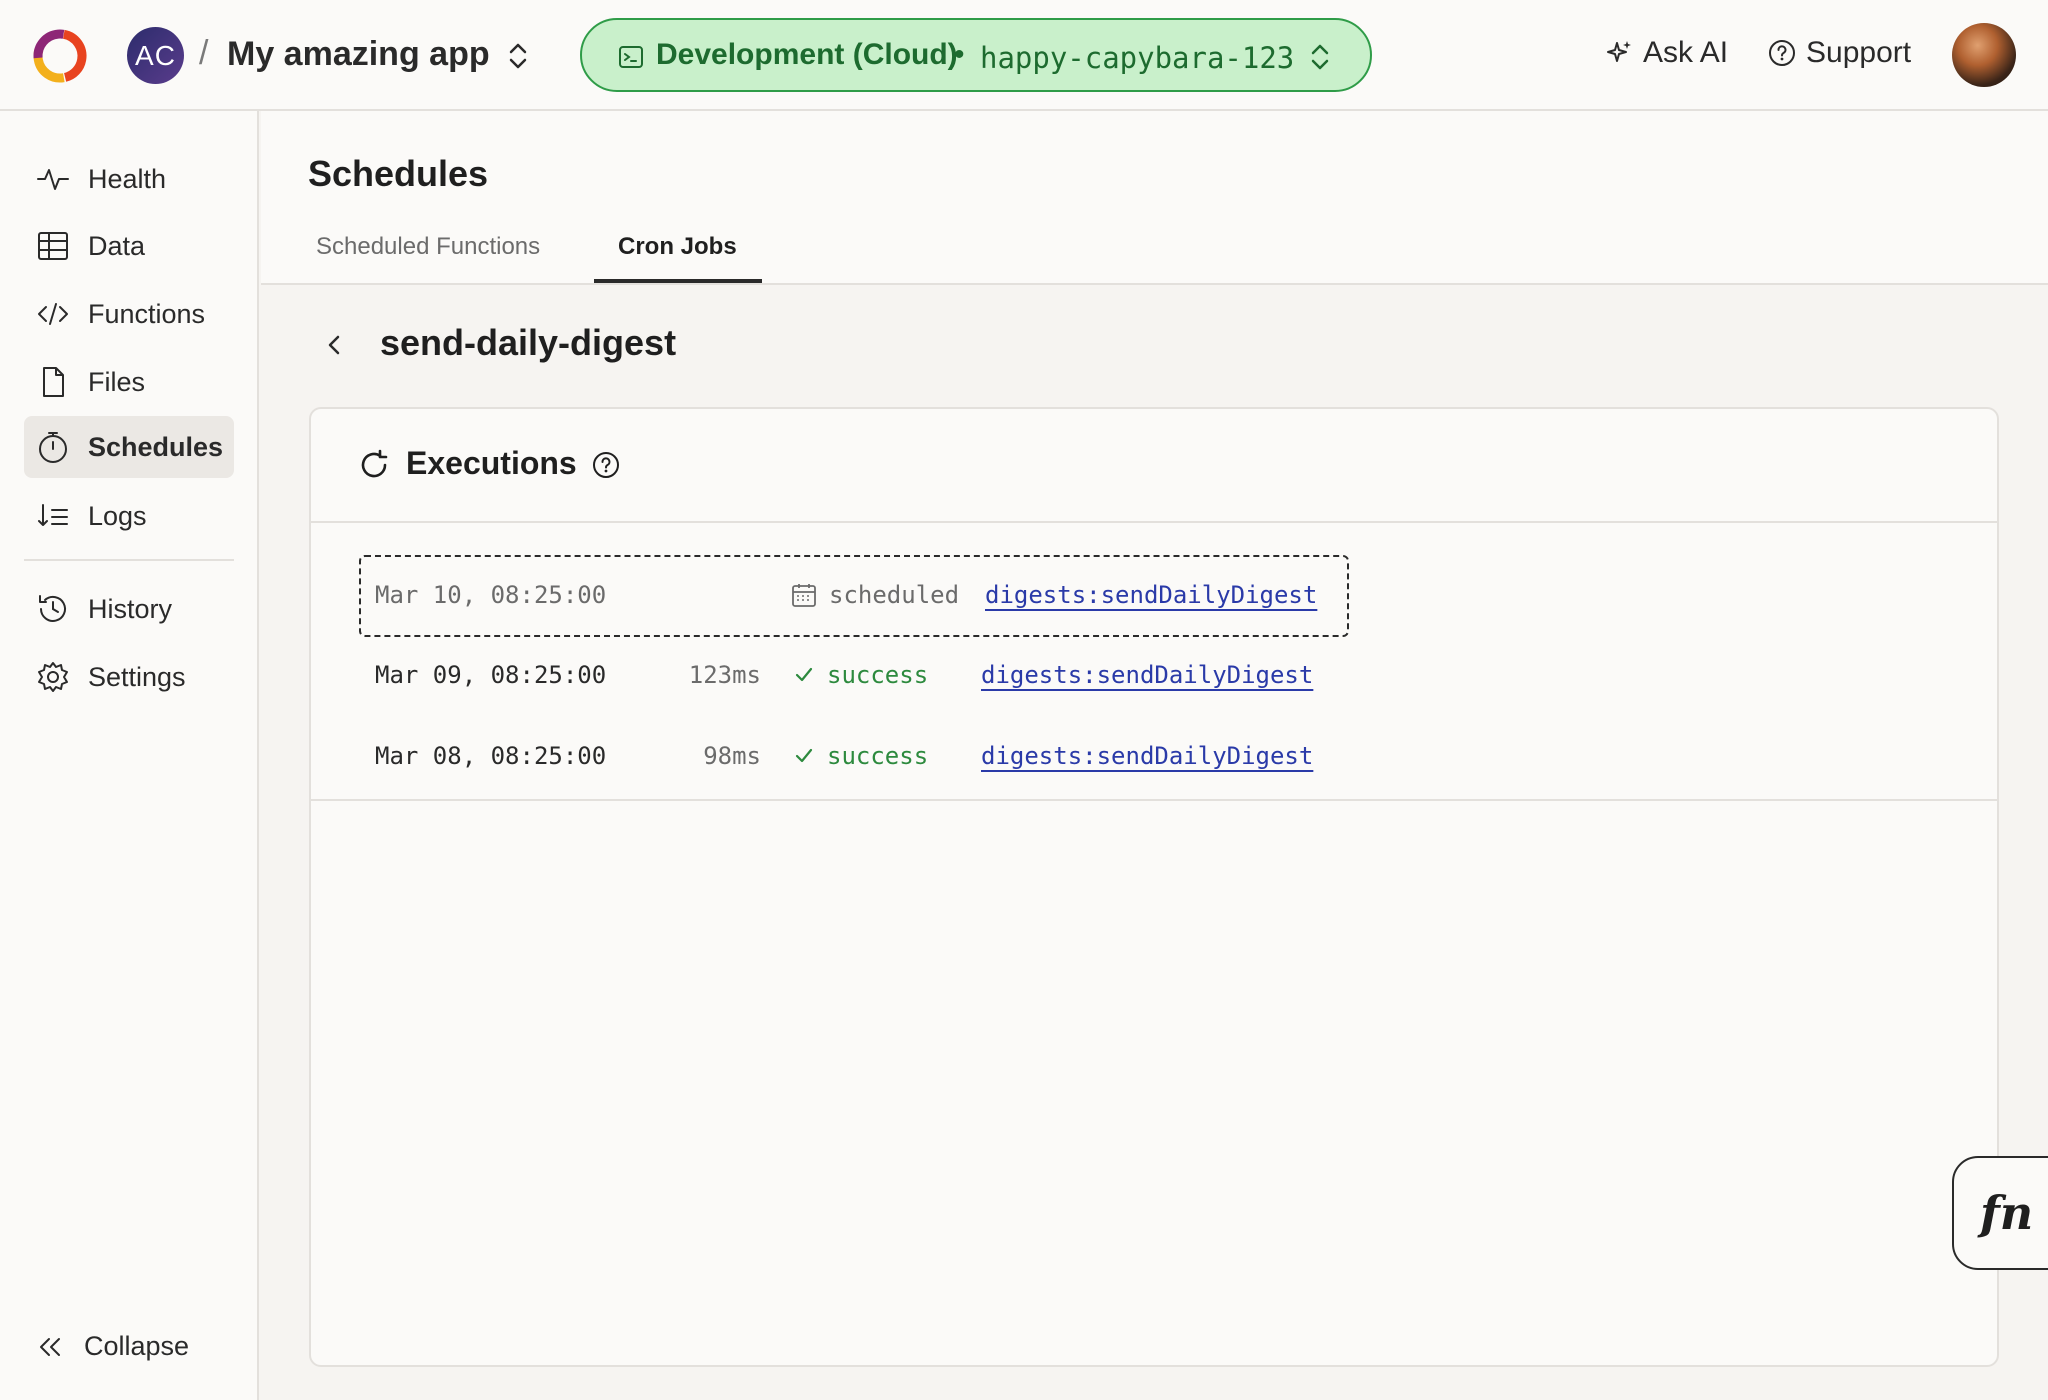 The height and width of the screenshot is (1400, 2048). Describe the element at coordinates (491, 675) in the screenshot. I see `execution-time: Mar 09, 08:25:00` at that location.